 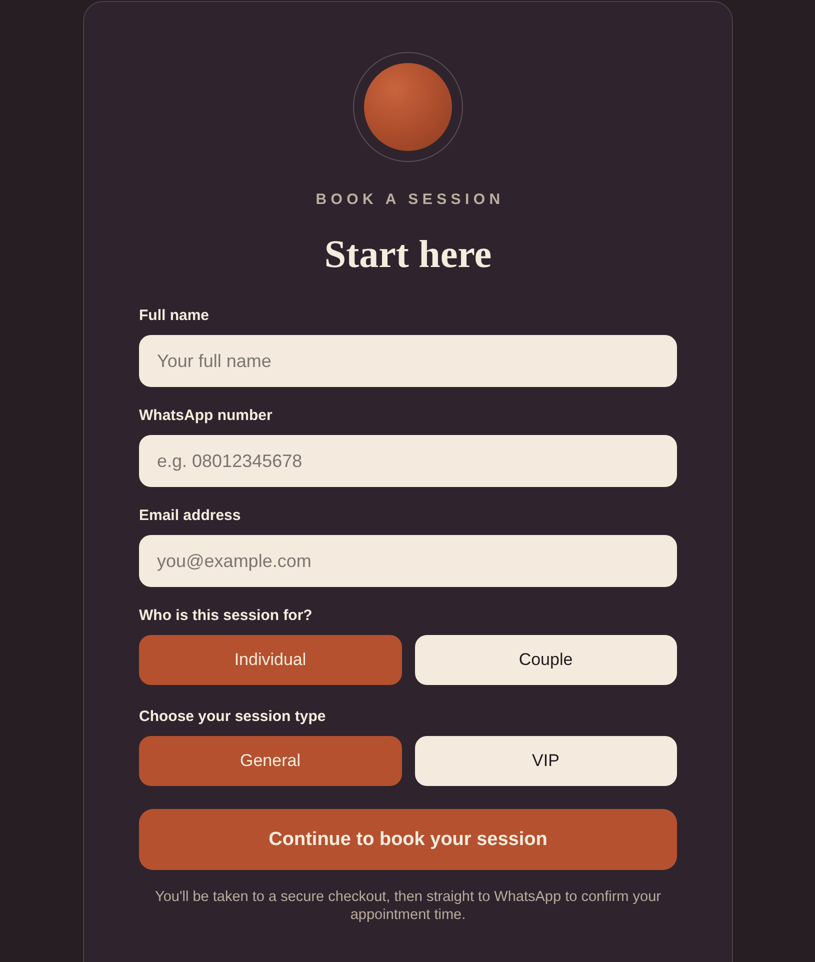 What do you see at coordinates (408, 839) in the screenshot?
I see `continue-button: Continue to book your session` at bounding box center [408, 839].